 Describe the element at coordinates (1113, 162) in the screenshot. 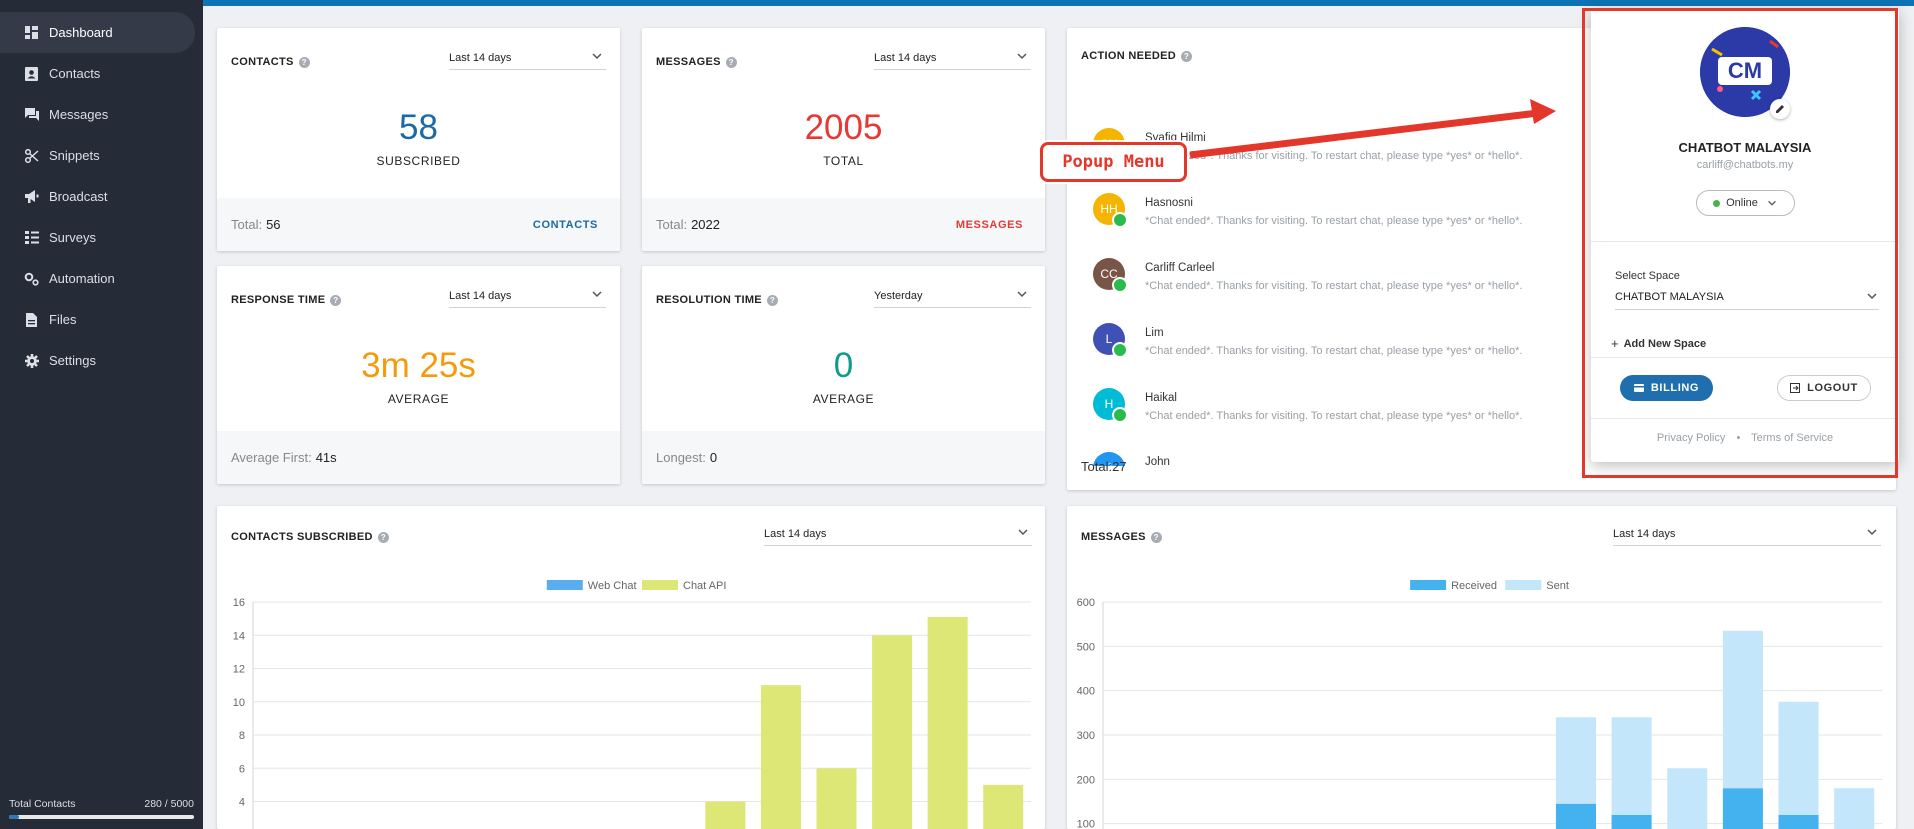

I see `popup-menu-callout: Popup Menu` at that location.